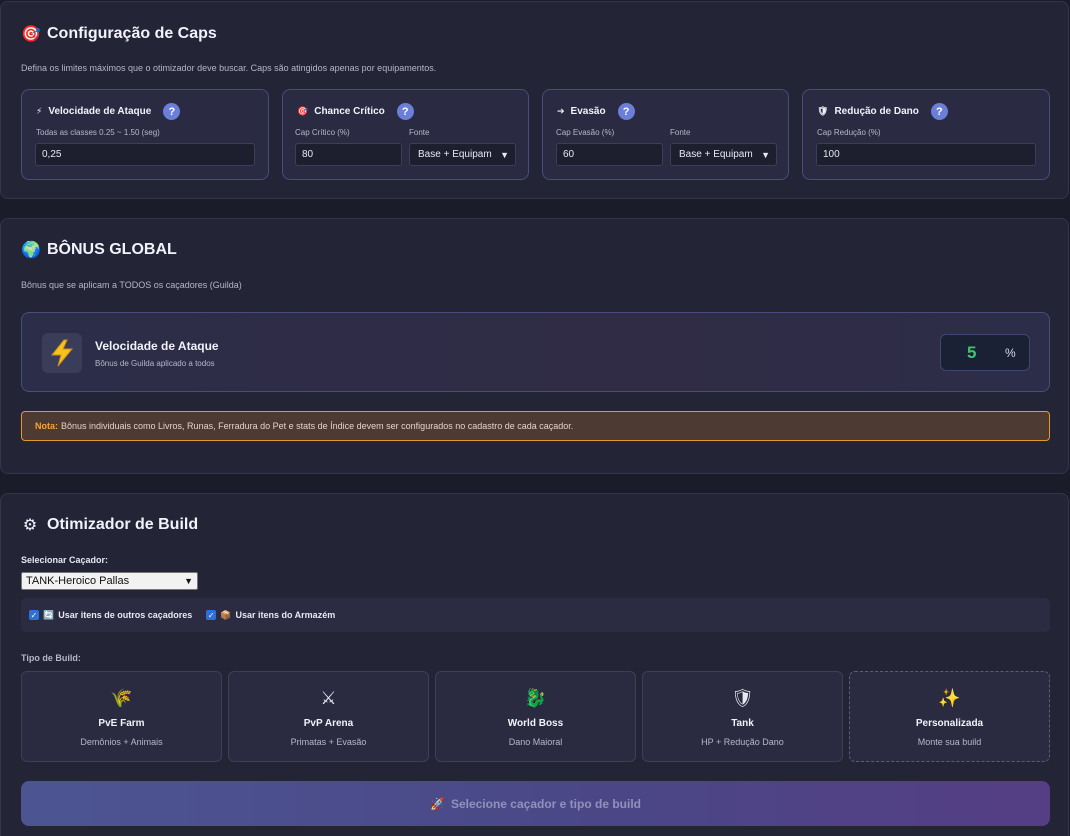 The height and width of the screenshot is (836, 1070). Describe the element at coordinates (949, 716) in the screenshot. I see `build-option-custom: ✨ Personalizada Monte sua build` at that location.